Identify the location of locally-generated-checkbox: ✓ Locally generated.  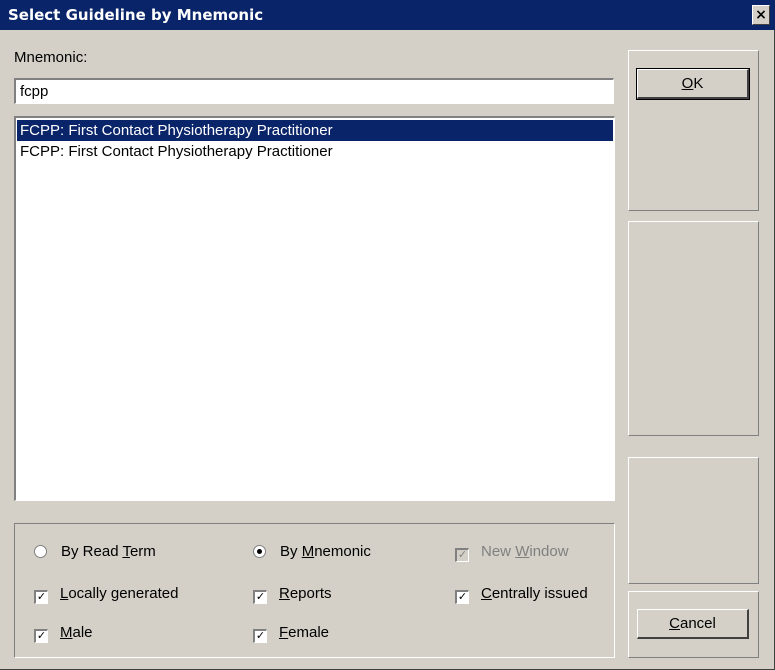
(106, 594).